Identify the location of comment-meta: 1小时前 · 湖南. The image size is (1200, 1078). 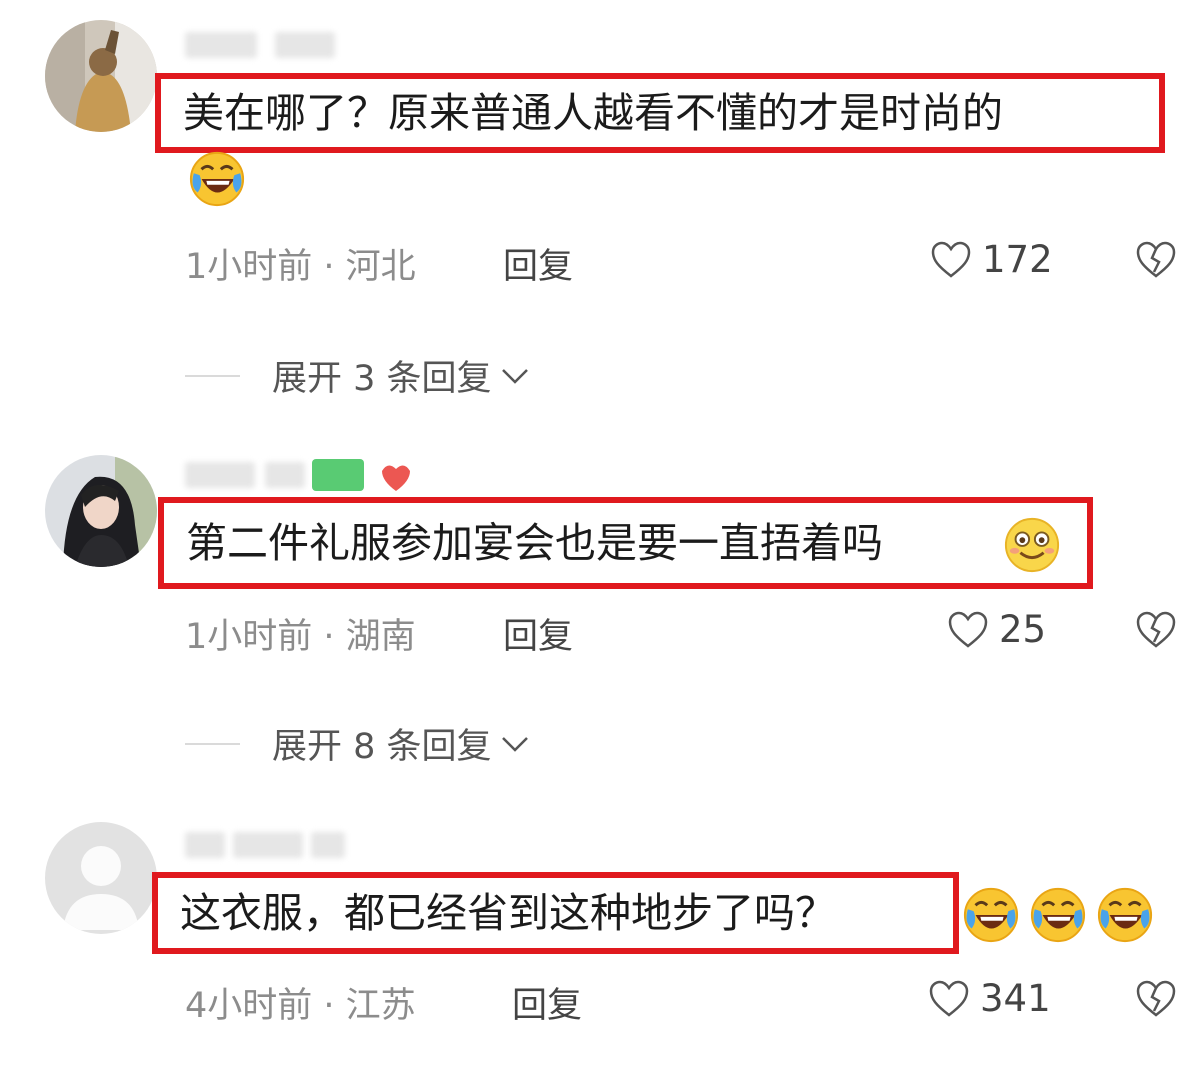
(300, 633).